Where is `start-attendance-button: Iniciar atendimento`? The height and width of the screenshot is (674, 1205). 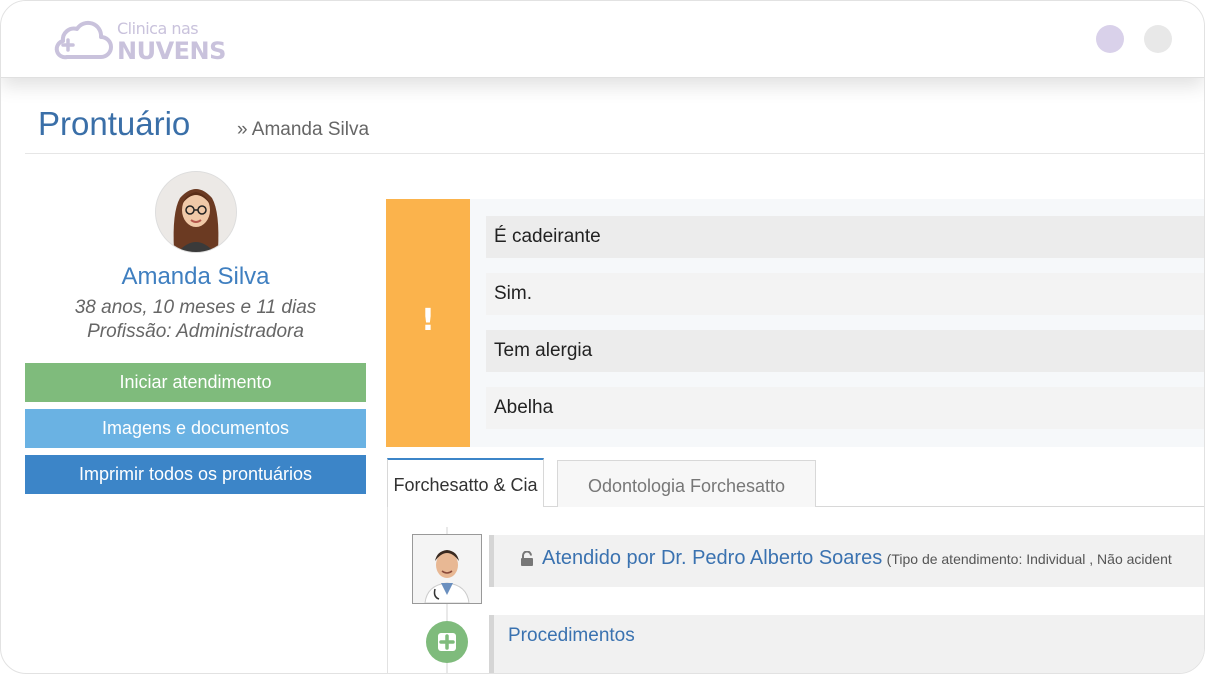 start-attendance-button: Iniciar atendimento is located at coordinates (195, 382).